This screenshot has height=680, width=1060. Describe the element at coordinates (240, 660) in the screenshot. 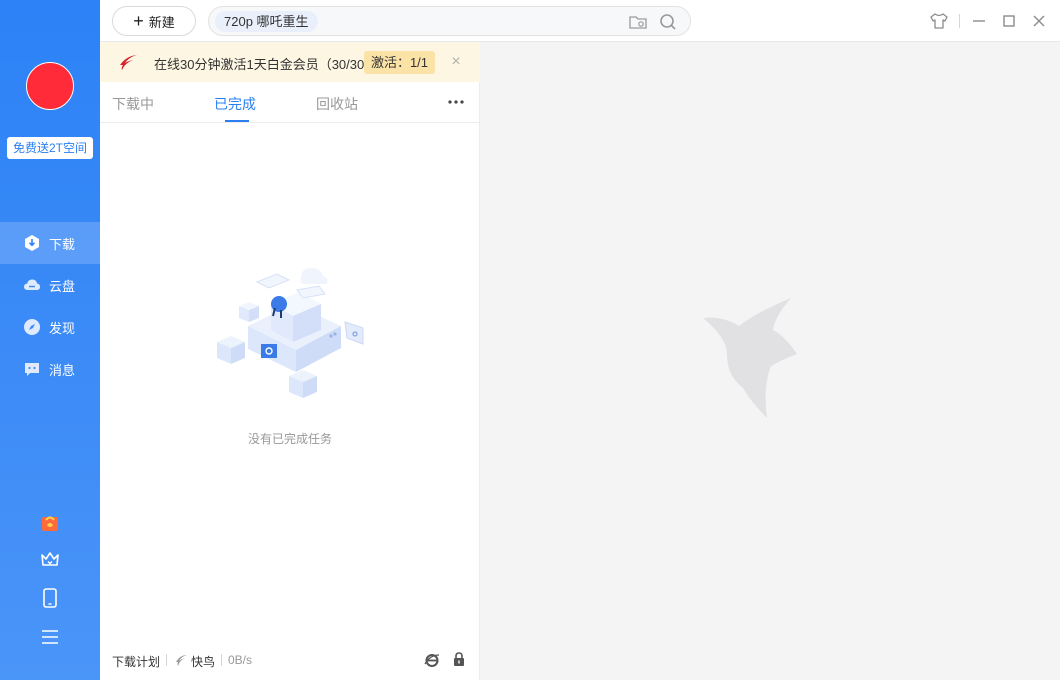

I see `download-speed: 0B/s` at that location.